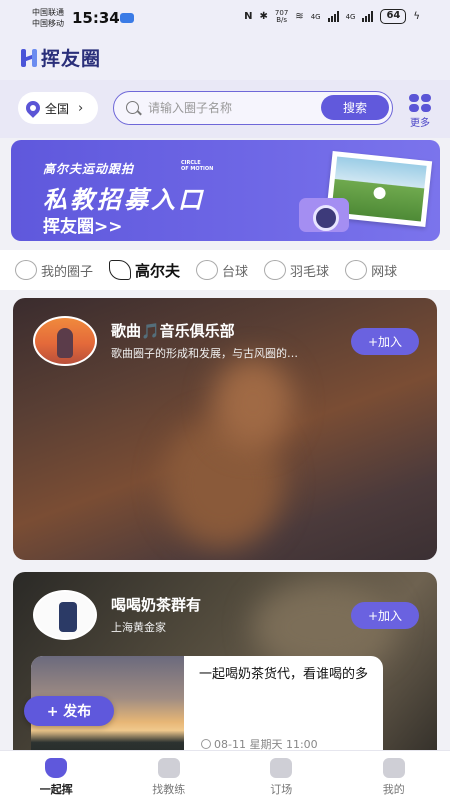 This screenshot has width=450, height=800. I want to click on signal-4g-2: 4G, so click(351, 17).